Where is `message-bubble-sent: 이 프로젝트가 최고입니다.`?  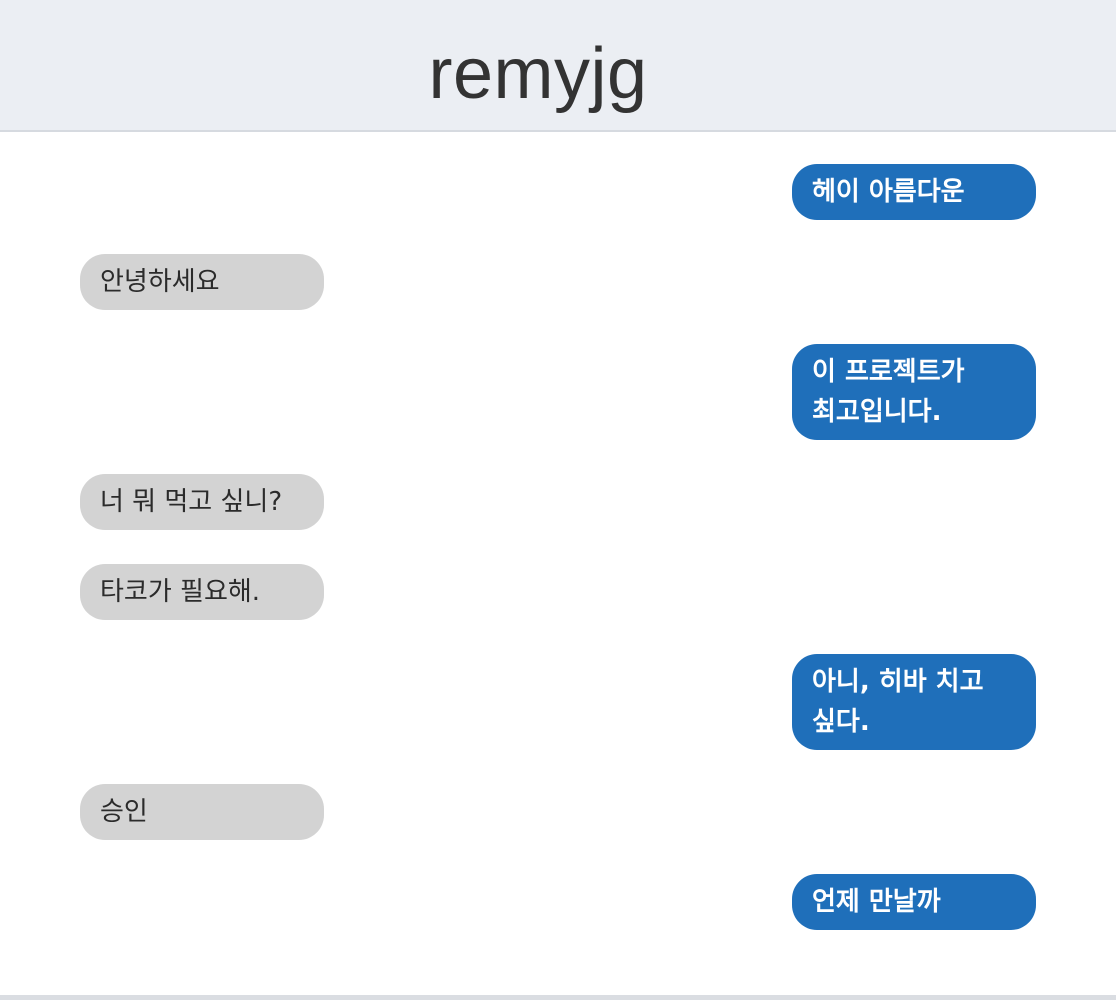 message-bubble-sent: 이 프로젝트가 최고입니다. is located at coordinates (914, 392).